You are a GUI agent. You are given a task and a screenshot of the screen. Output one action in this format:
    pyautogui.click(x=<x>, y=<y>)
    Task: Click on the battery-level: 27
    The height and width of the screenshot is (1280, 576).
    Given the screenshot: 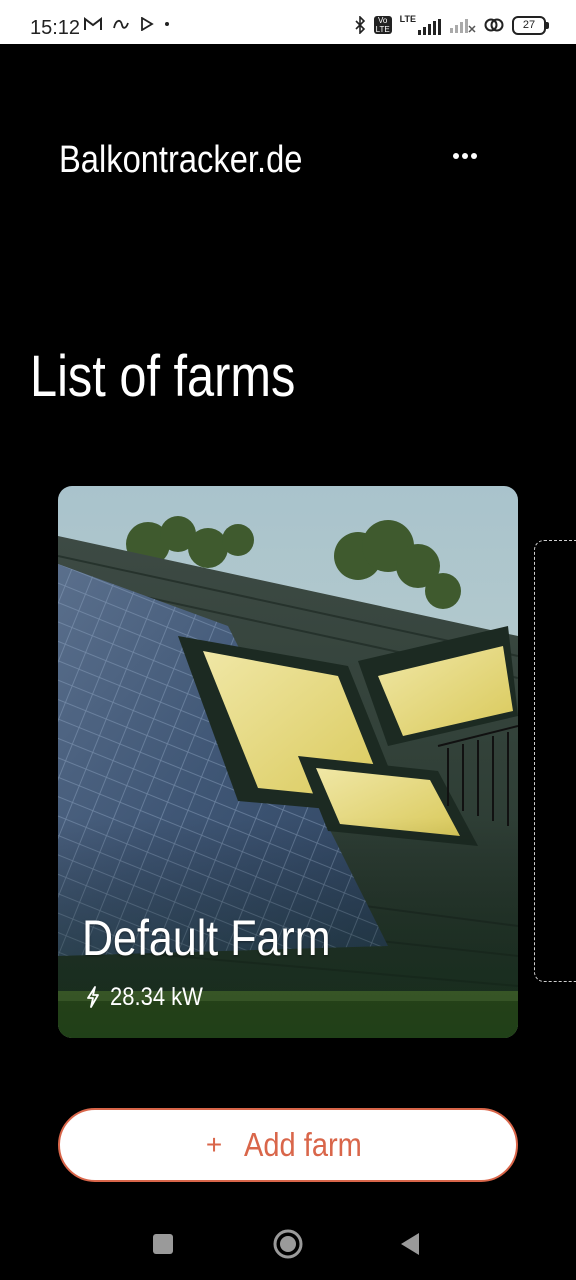 What is the action you would take?
    pyautogui.click(x=529, y=24)
    